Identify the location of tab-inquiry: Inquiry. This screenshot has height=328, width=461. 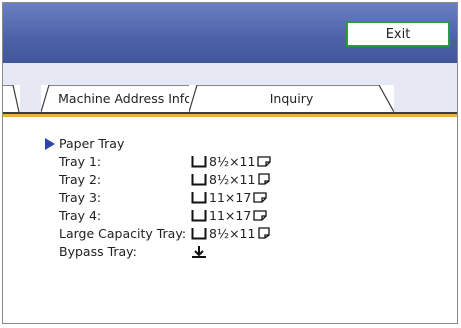
(291, 98).